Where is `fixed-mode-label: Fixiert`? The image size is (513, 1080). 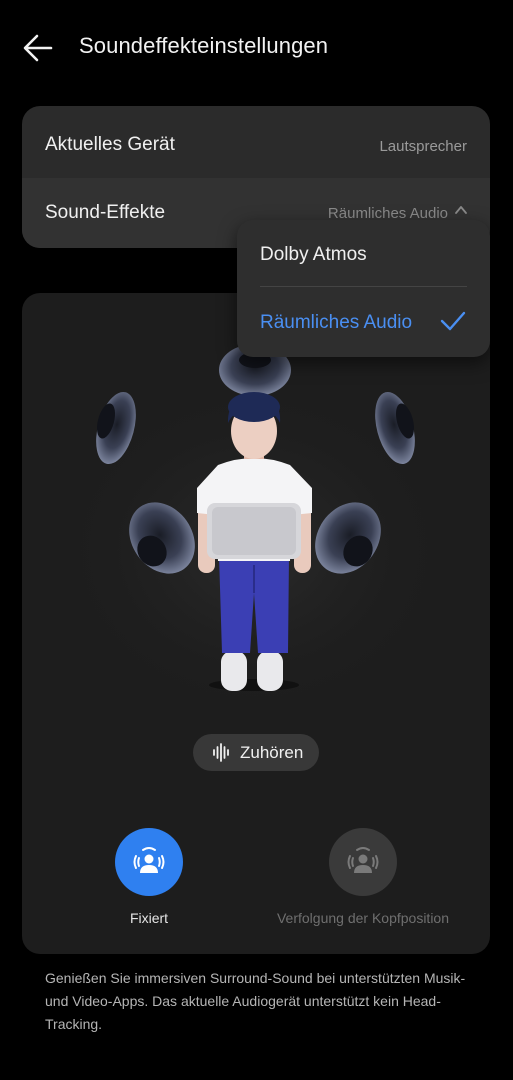
fixed-mode-label: Fixiert is located at coordinates (149, 918).